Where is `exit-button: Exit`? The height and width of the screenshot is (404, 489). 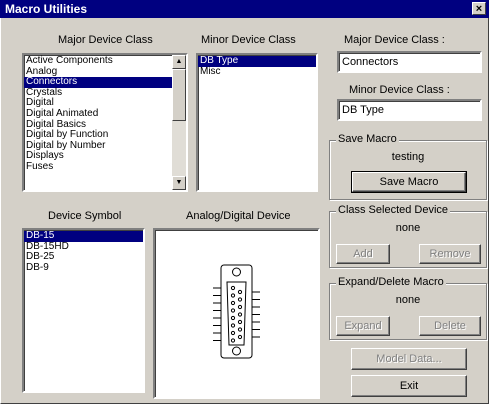 exit-button: Exit is located at coordinates (409, 386).